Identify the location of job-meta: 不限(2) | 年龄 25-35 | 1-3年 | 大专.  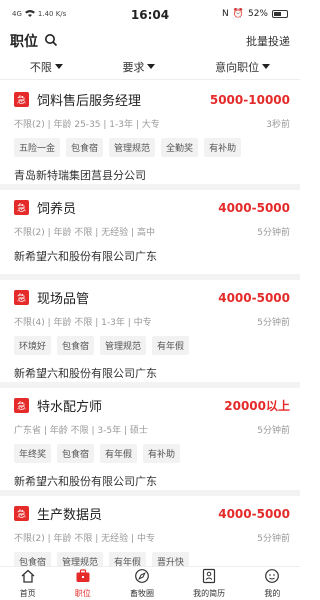
(87, 125).